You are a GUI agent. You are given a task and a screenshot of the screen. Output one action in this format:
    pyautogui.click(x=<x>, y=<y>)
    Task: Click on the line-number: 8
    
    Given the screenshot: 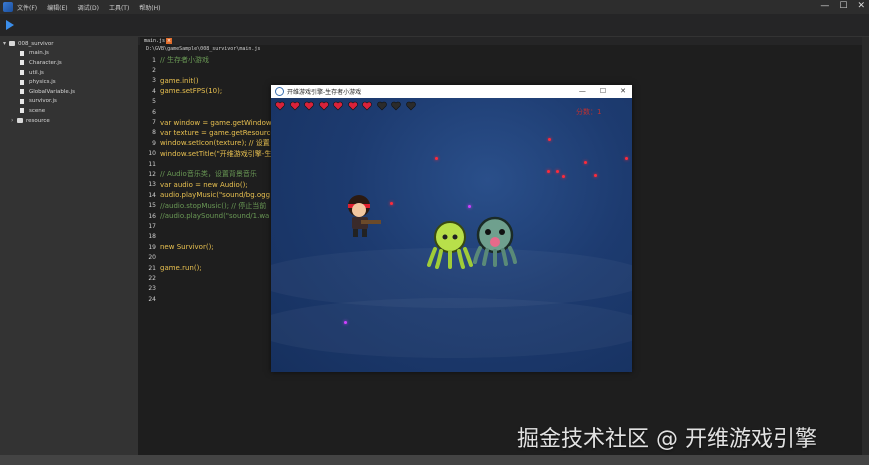 What is the action you would take?
    pyautogui.click(x=154, y=133)
    